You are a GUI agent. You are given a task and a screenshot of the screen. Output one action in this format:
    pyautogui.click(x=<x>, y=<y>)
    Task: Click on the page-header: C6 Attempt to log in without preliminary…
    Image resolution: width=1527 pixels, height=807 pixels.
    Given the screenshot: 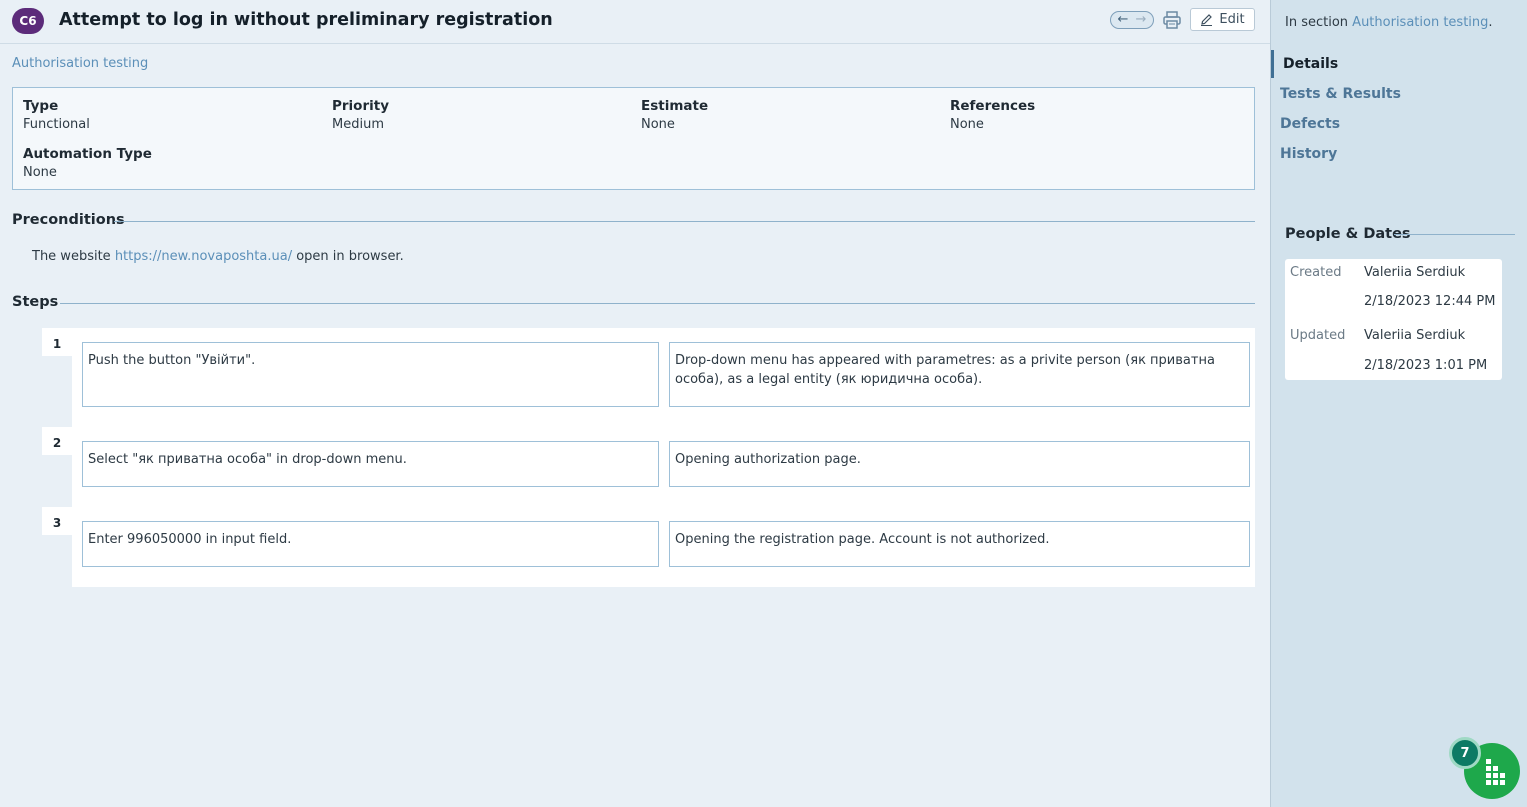 What is the action you would take?
    pyautogui.click(x=635, y=22)
    